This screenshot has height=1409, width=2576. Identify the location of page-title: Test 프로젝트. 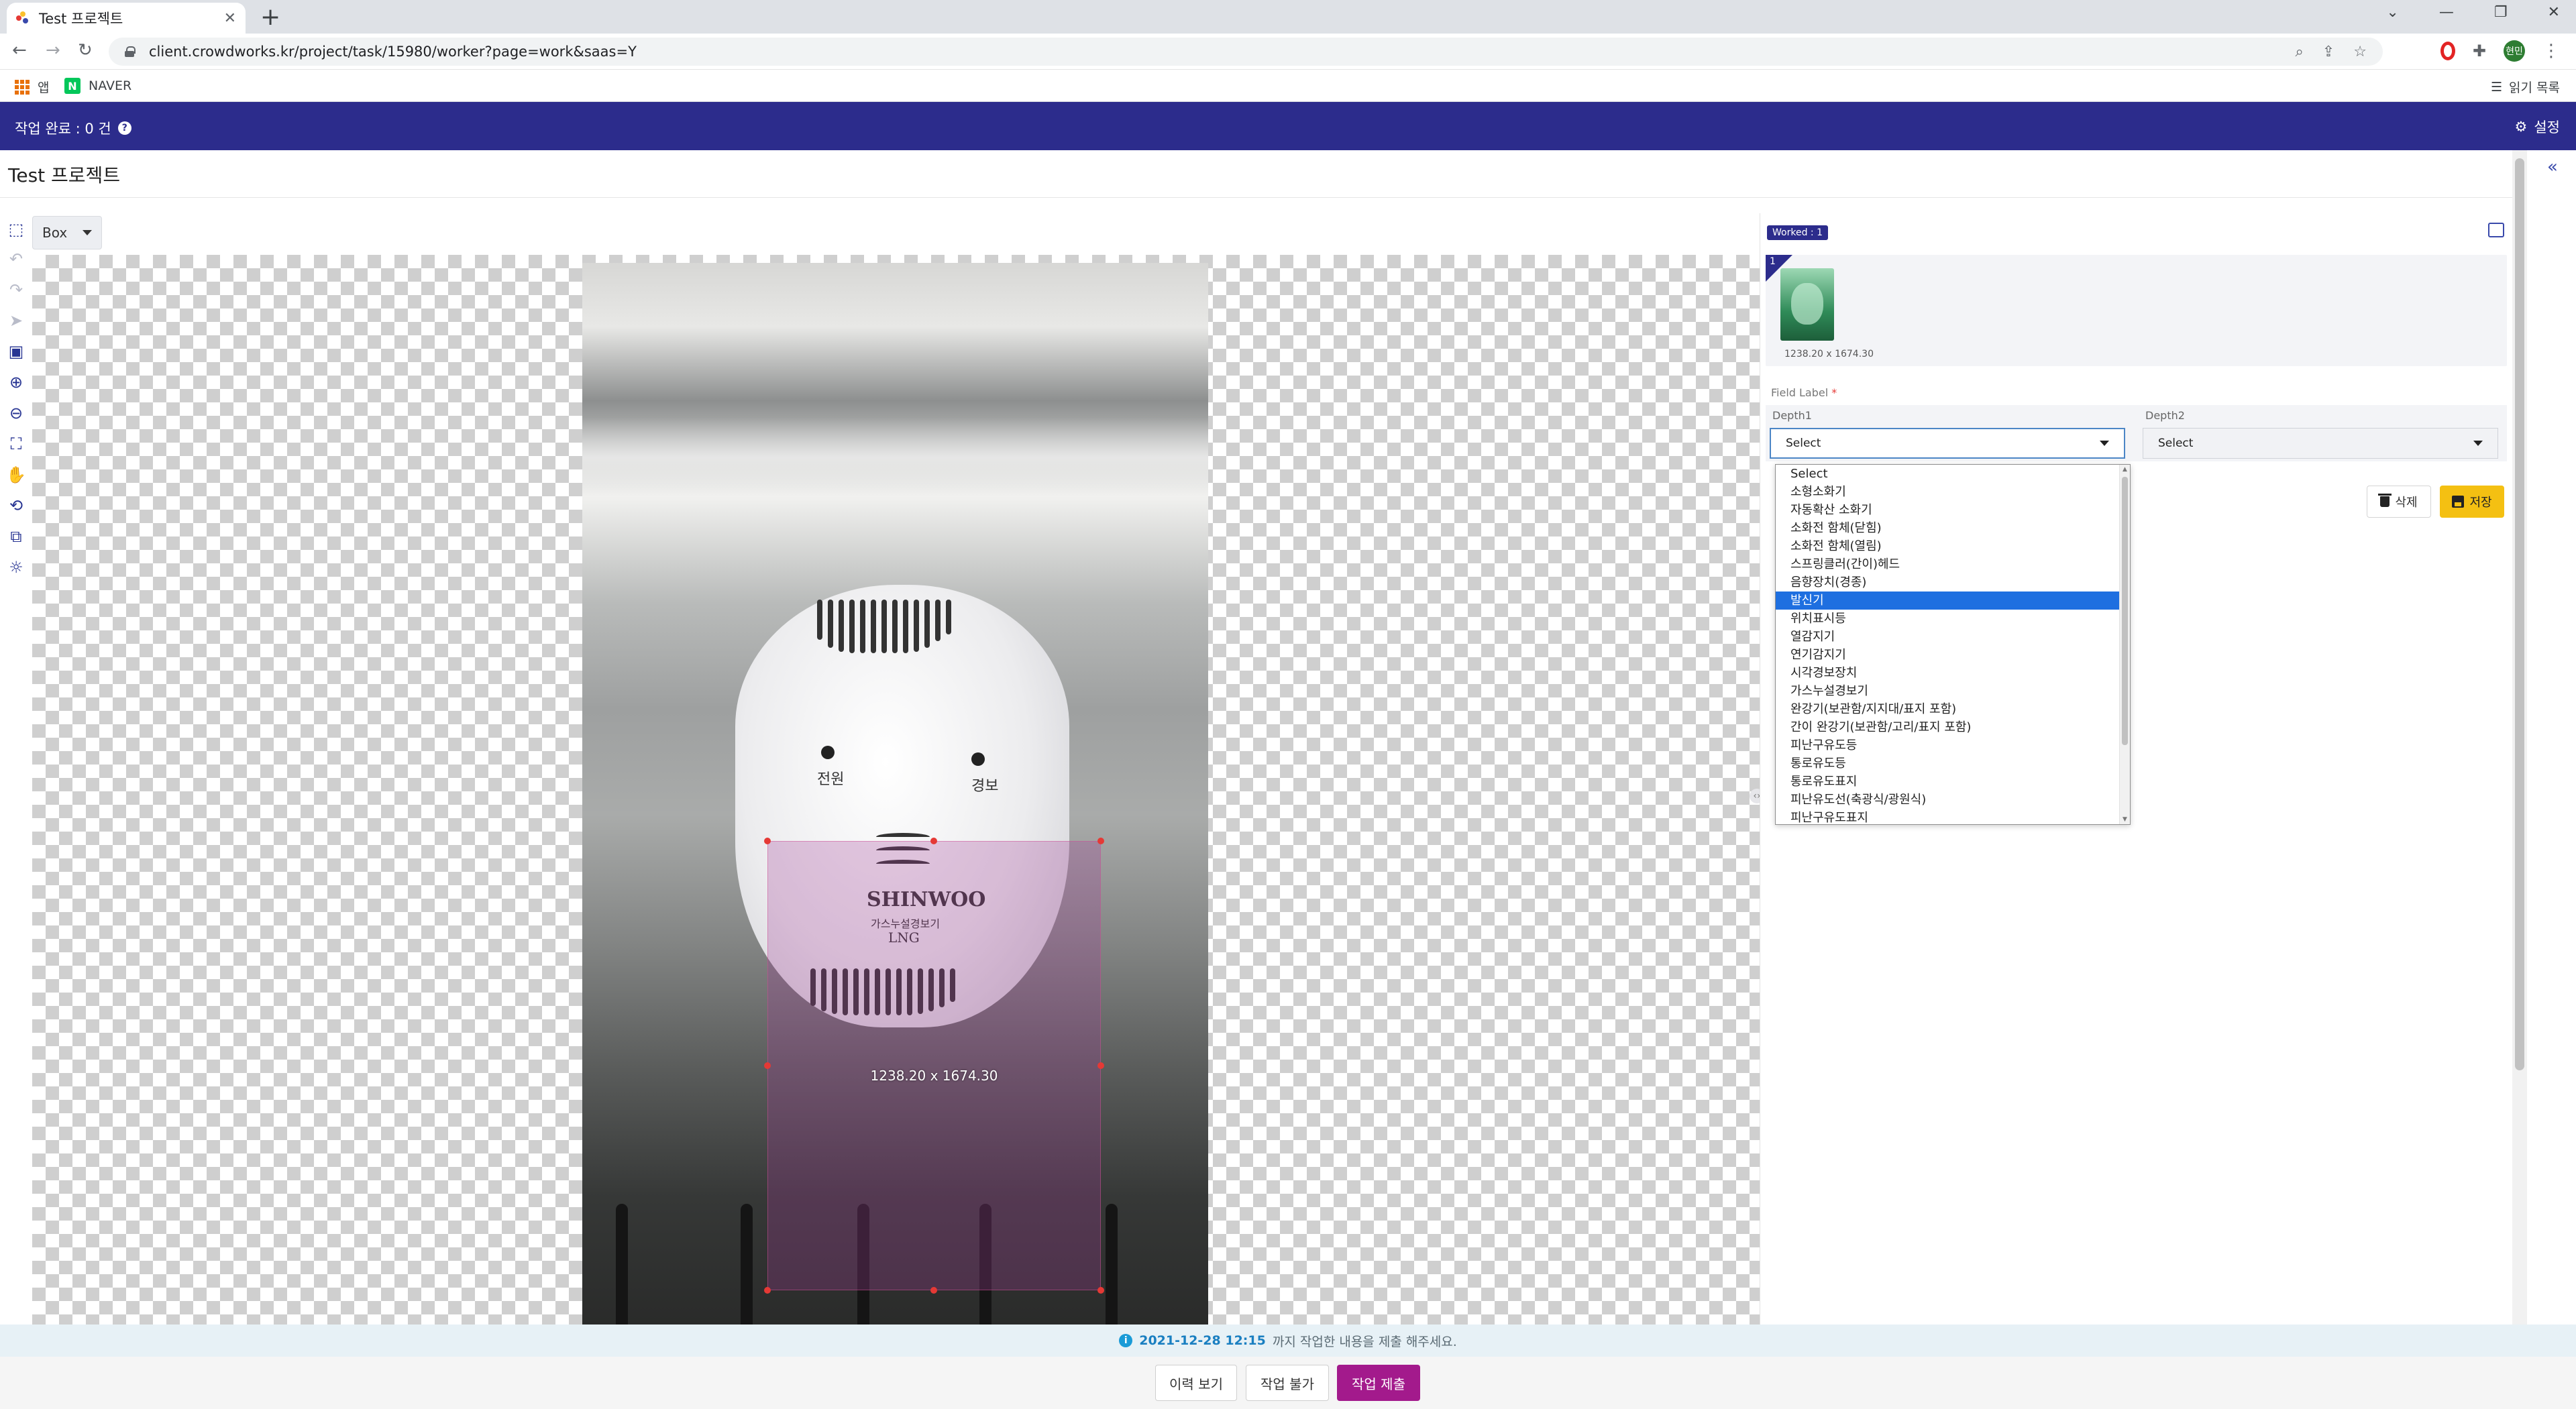
(64, 175).